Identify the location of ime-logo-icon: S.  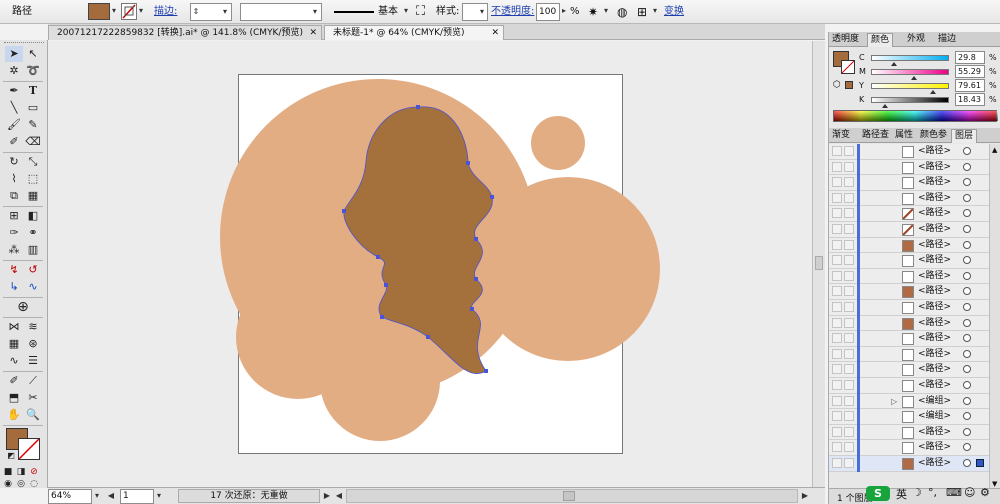
(878, 493).